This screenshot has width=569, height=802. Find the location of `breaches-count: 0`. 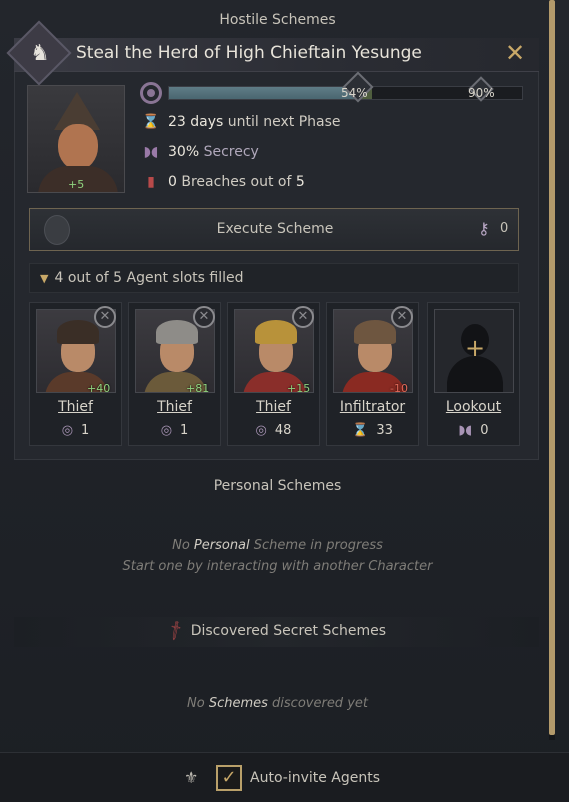

breaches-count: 0 is located at coordinates (172, 182).